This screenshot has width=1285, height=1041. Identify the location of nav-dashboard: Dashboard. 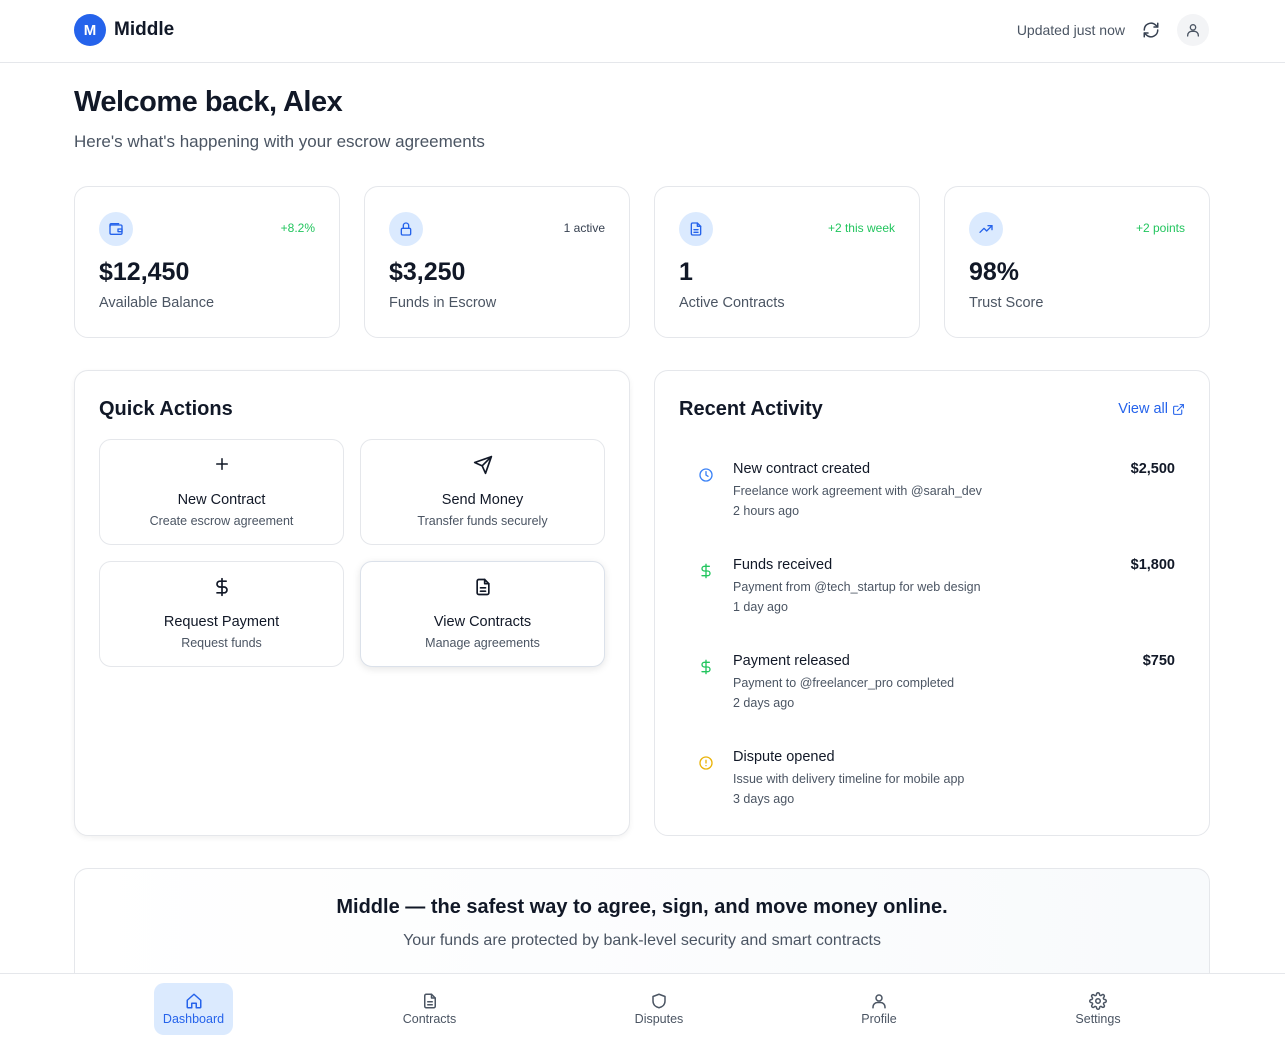
(193, 1009).